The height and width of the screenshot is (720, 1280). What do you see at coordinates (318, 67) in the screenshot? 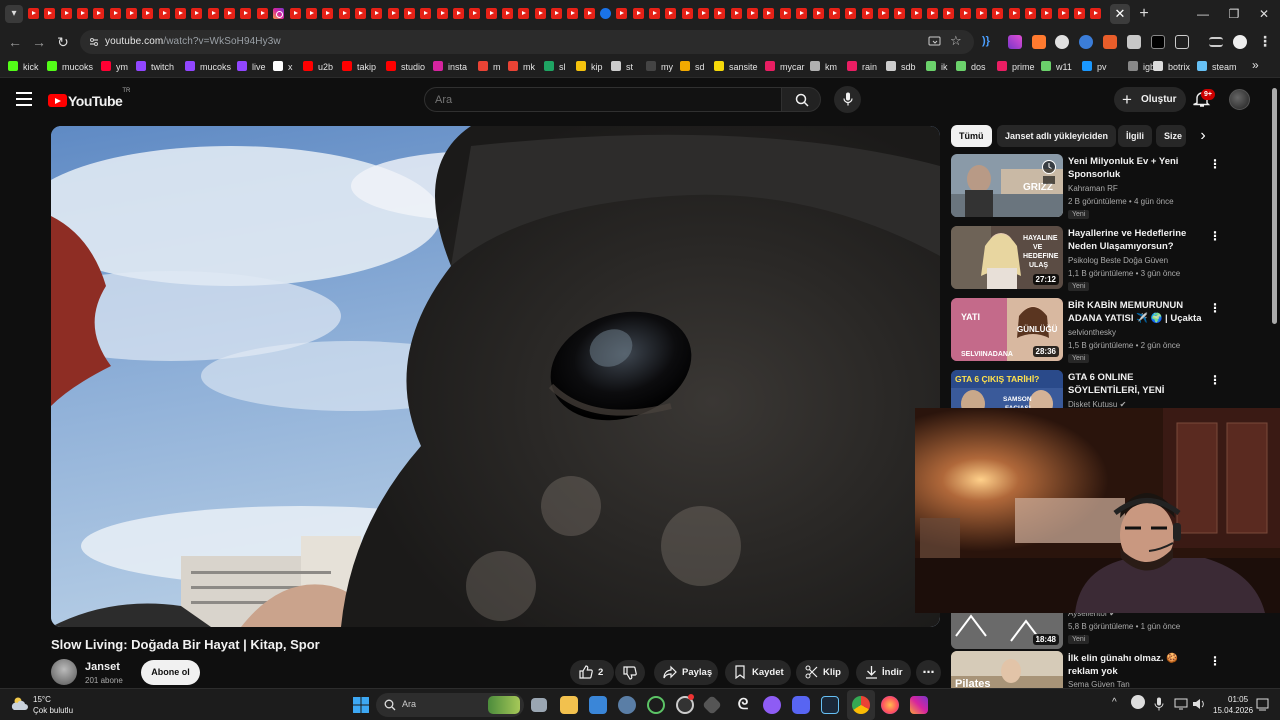
I see `bookmark-u2b: u2b` at bounding box center [318, 67].